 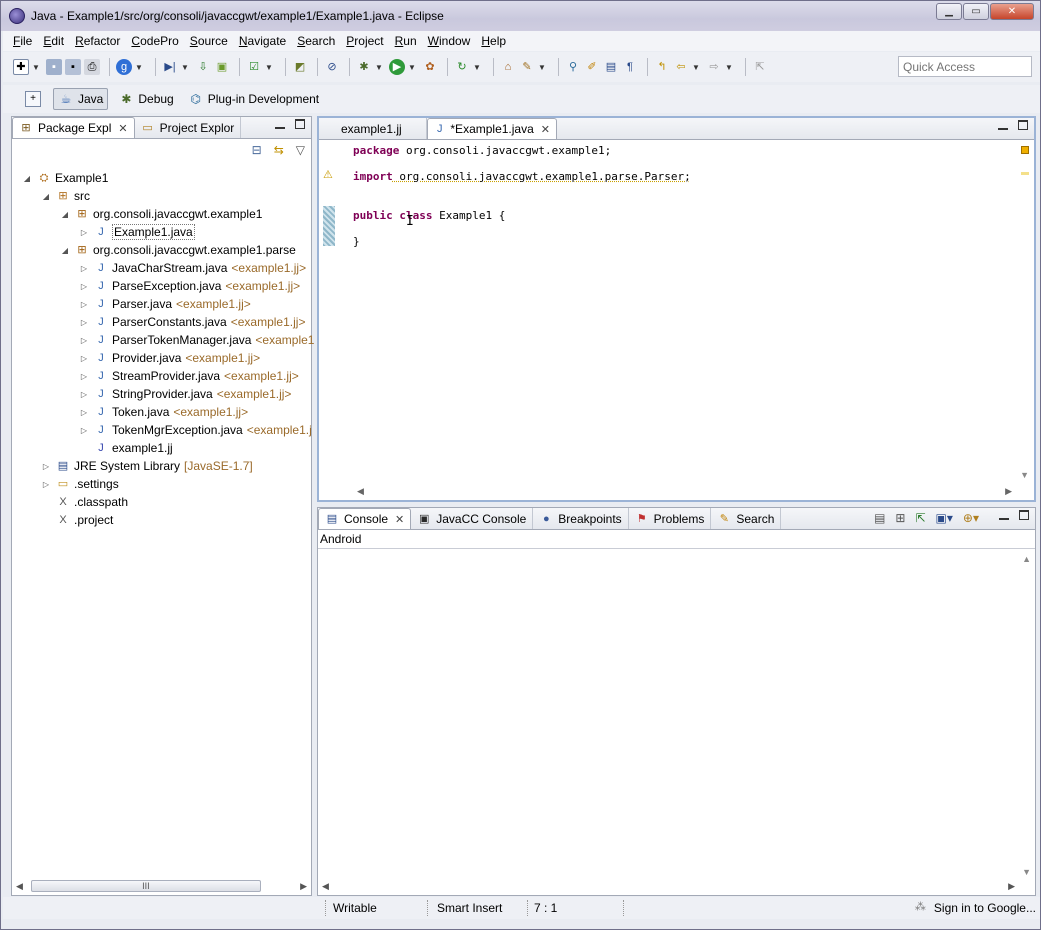 What do you see at coordinates (253, 99) in the screenshot?
I see `perspective-plugin-development: ⌬ Plug-in Development` at bounding box center [253, 99].